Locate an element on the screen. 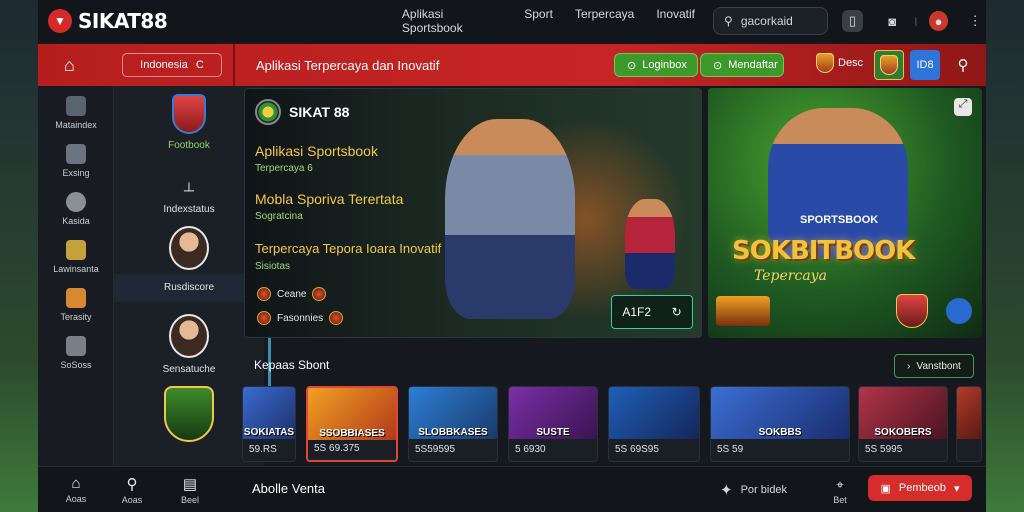 The height and width of the screenshot is (512, 1024). player-figure is located at coordinates (510, 219).